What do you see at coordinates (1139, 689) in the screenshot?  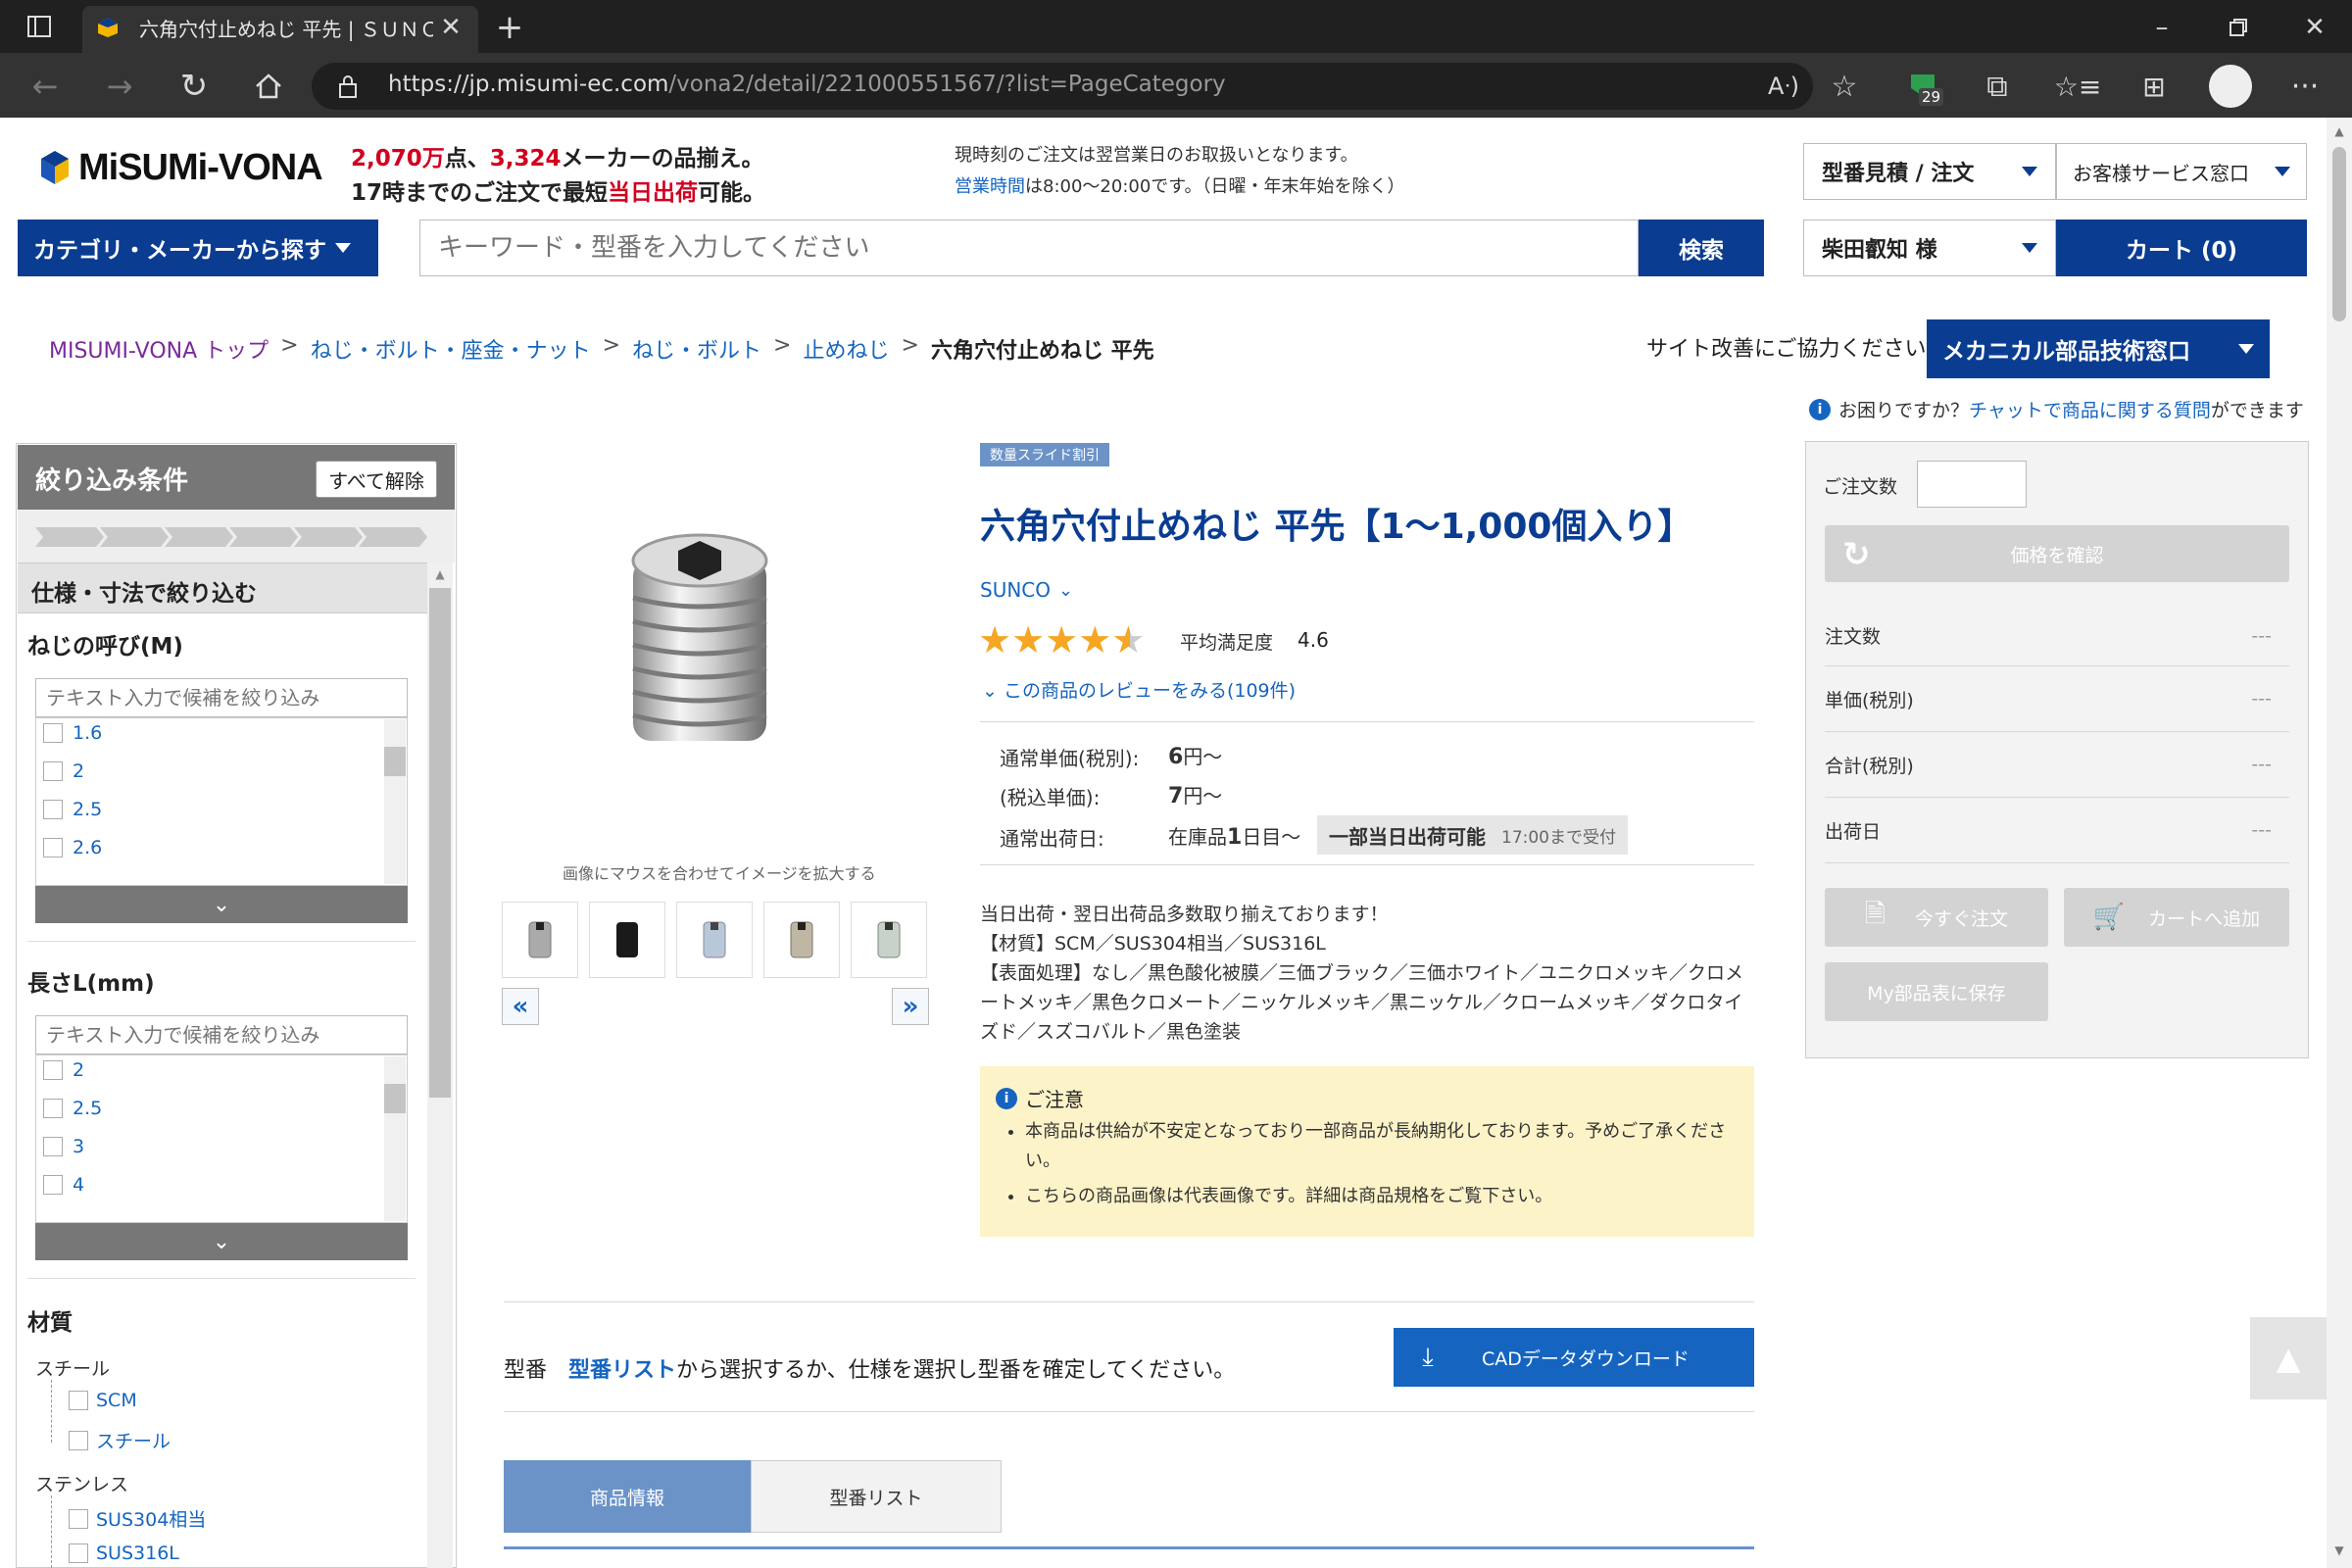 I see `reviews-link: ⌄ この商品のレビューをみる(109件)` at bounding box center [1139, 689].